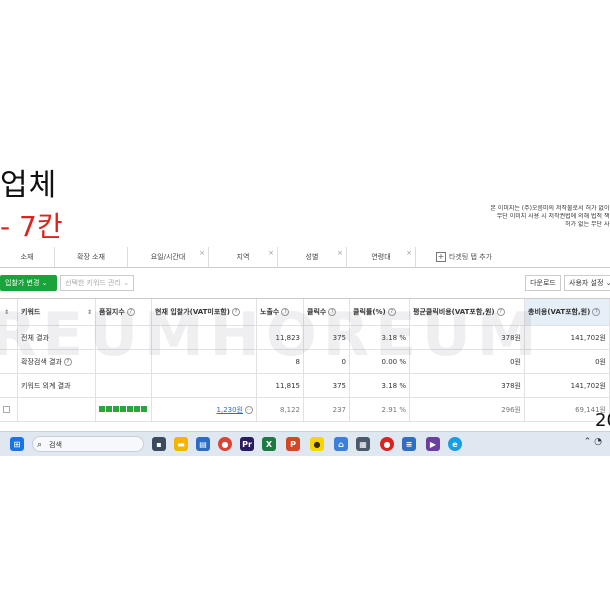  Describe the element at coordinates (598, 442) in the screenshot. I see `network-status-icon: ◔` at that location.